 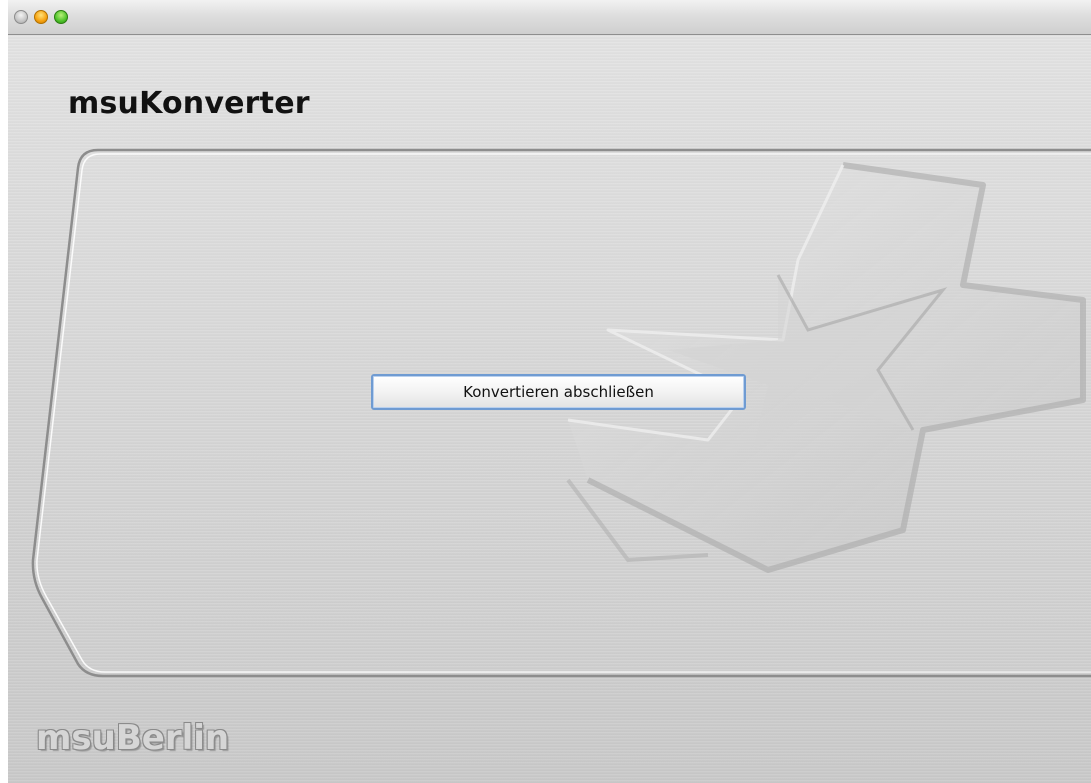 What do you see at coordinates (189, 103) in the screenshot?
I see `app-title: msuKonverter` at bounding box center [189, 103].